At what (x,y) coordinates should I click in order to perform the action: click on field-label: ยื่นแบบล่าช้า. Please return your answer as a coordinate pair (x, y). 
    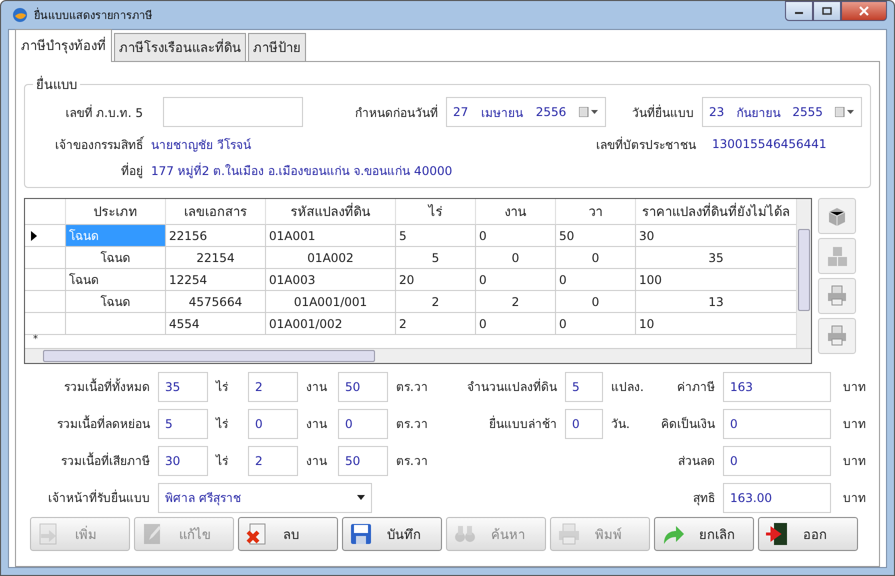
    Looking at the image, I should click on (523, 423).